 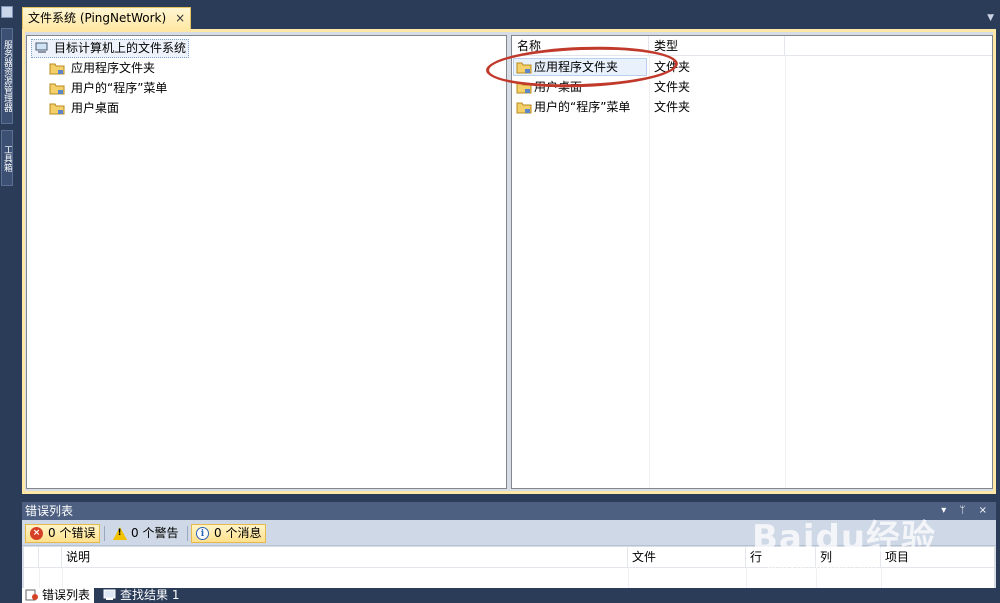 I want to click on error-list-body, so click(x=509, y=578).